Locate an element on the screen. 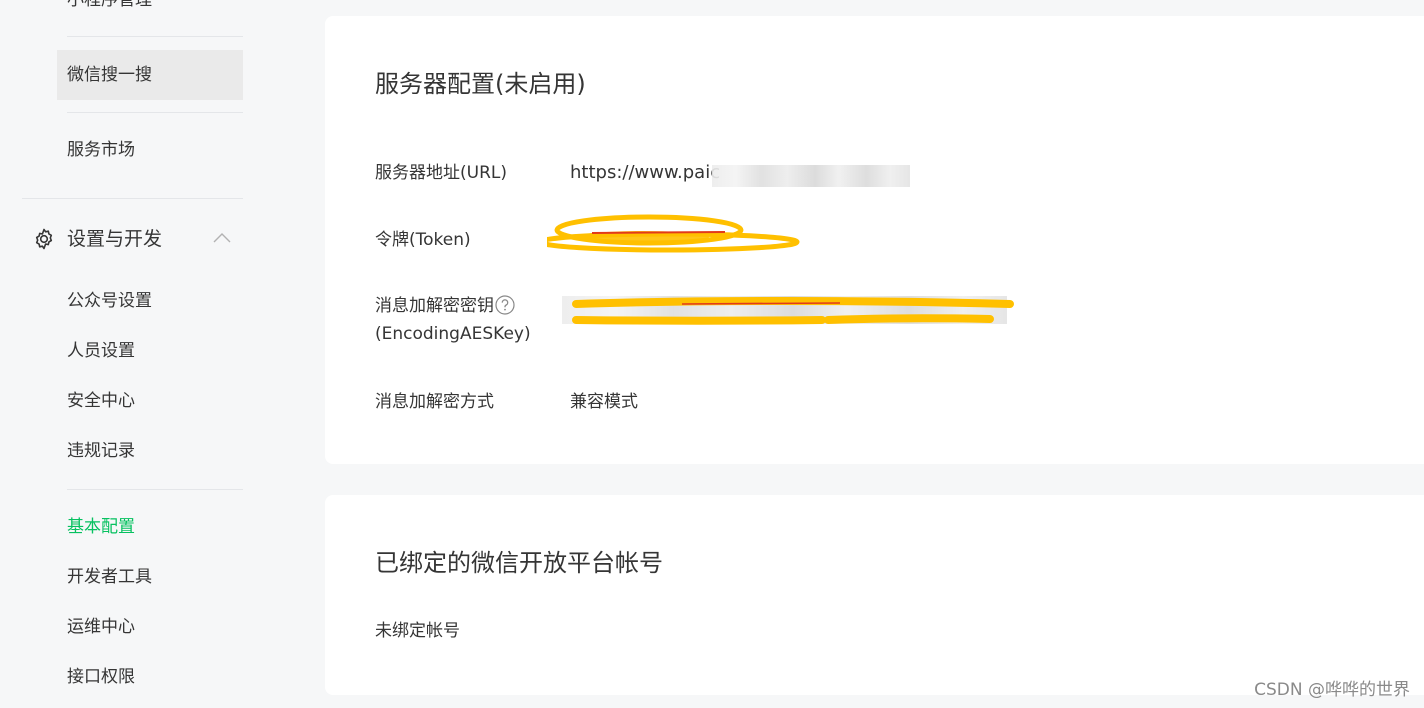 Image resolution: width=1424 pixels, height=708 pixels. sidebar-item-service-market: 服务市场 is located at coordinates (150, 150).